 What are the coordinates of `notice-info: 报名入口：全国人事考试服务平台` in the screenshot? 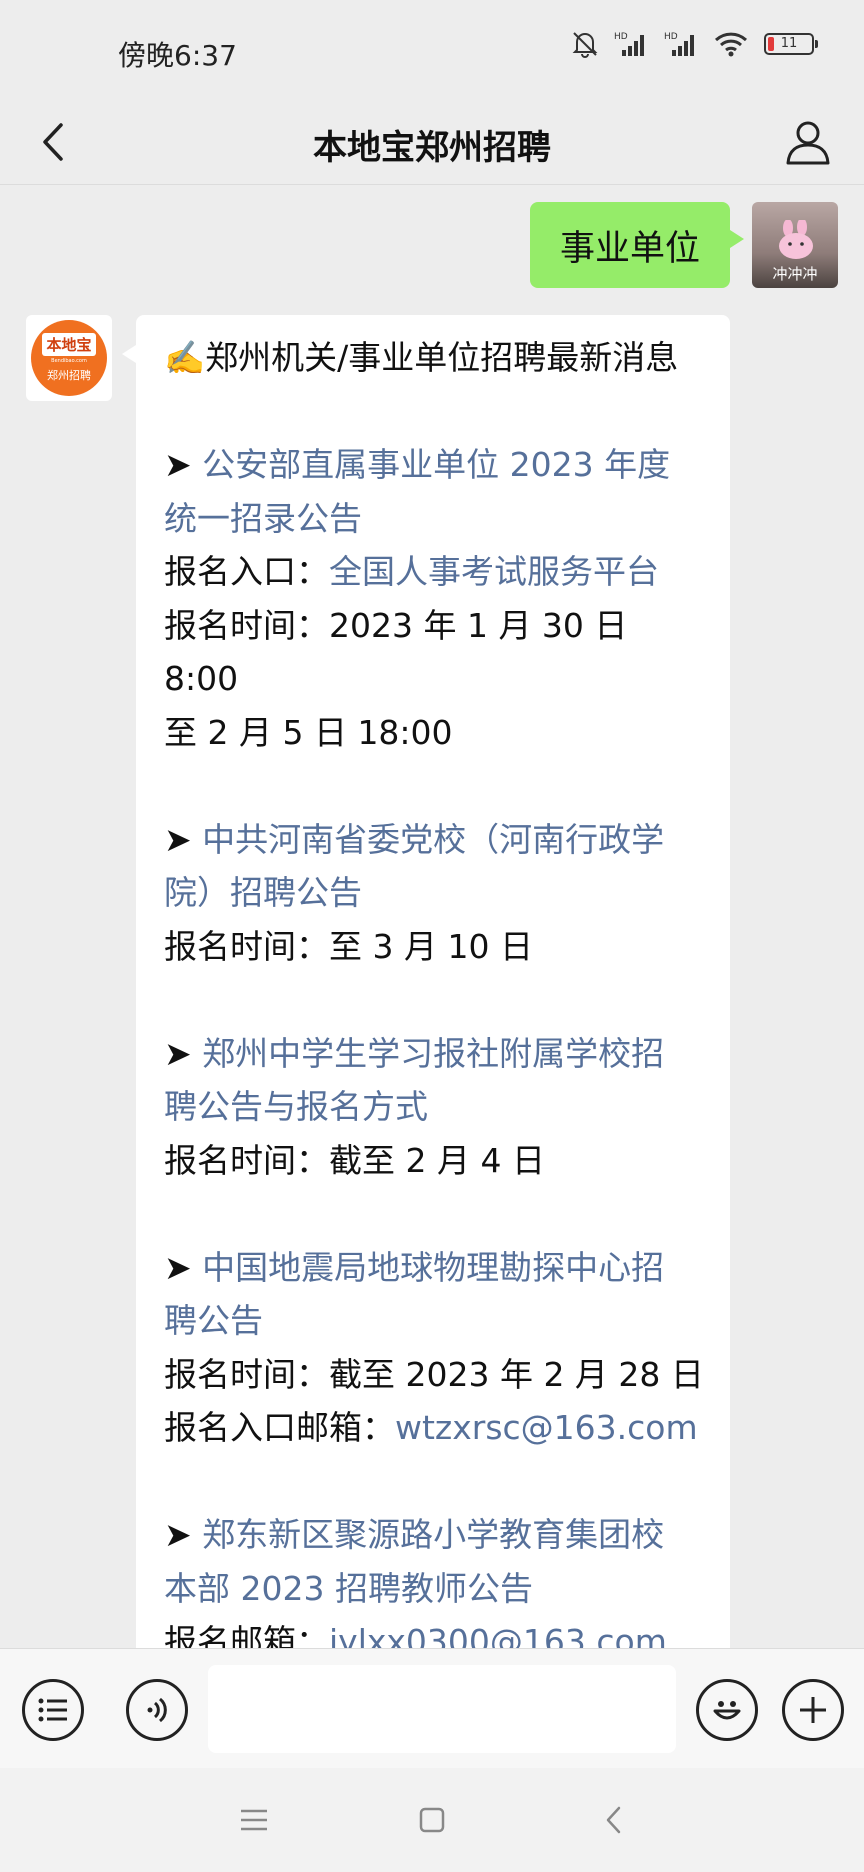 It's located at (411, 571).